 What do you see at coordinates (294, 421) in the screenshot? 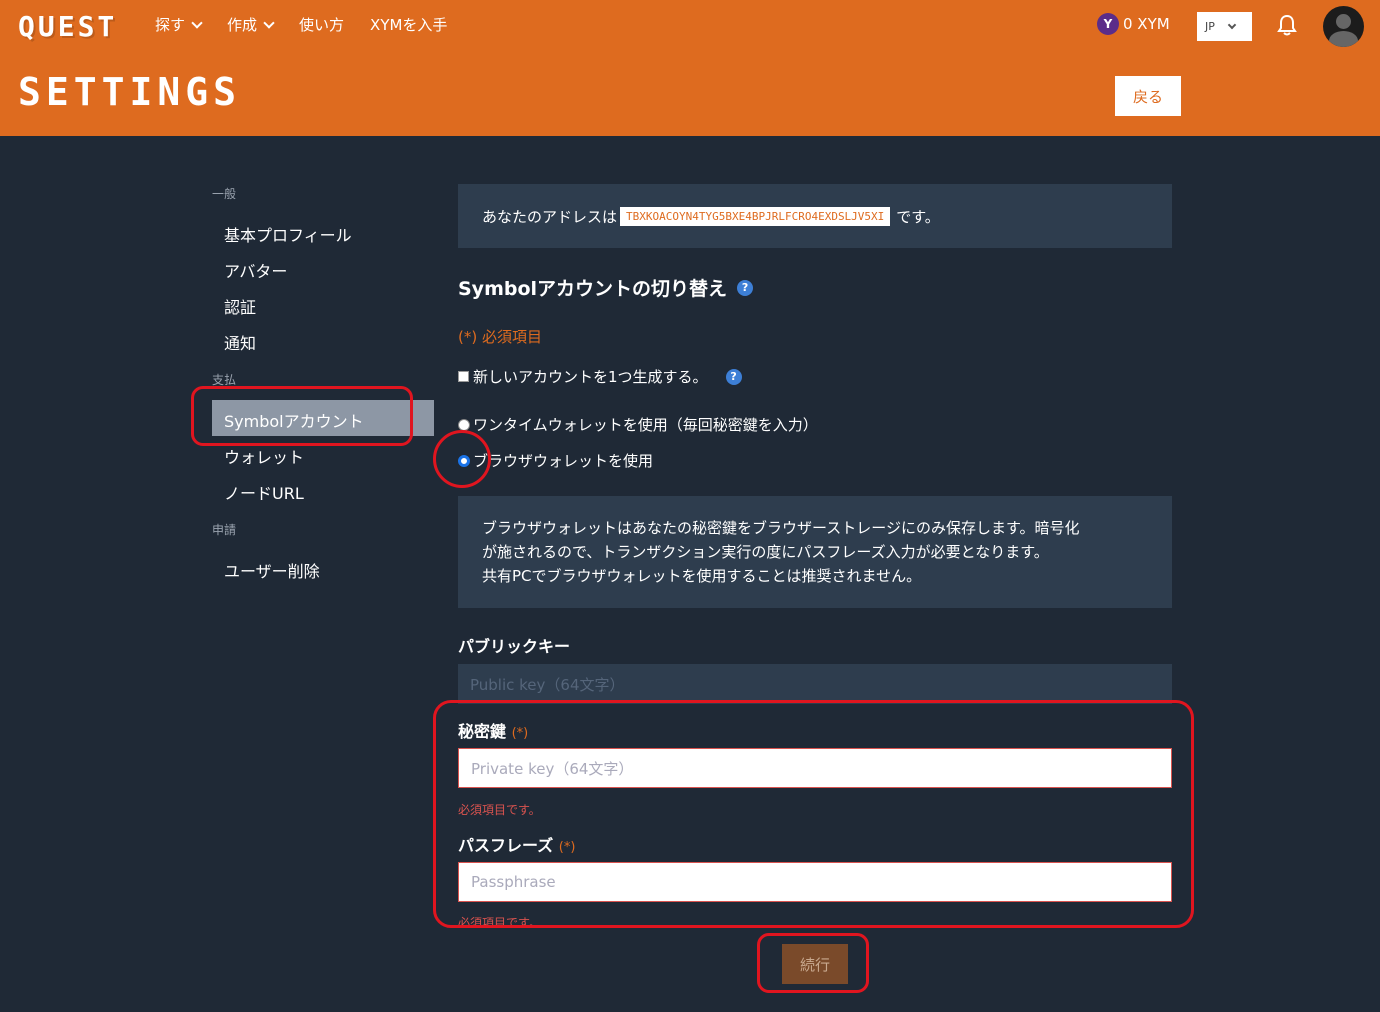
I see `sidebar-item-symbol-account-label: Symbolアカウント` at bounding box center [294, 421].